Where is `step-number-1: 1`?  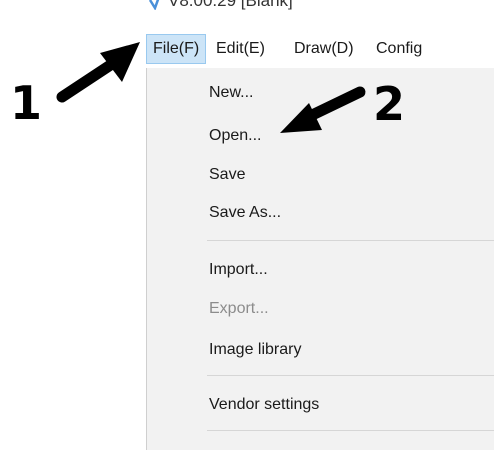
step-number-1: 1 is located at coordinates (26, 103).